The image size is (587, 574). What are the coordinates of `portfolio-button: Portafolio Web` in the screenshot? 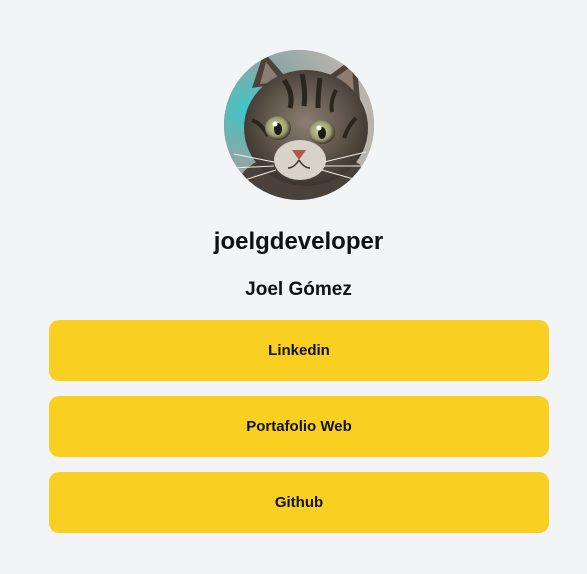 It's located at (299, 426).